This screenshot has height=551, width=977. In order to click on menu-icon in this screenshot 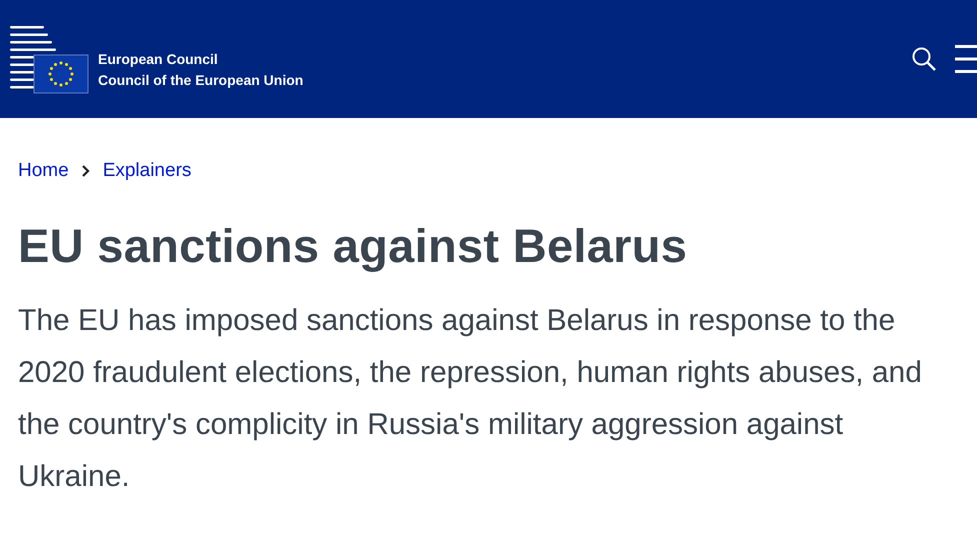, I will do `click(966, 59)`.